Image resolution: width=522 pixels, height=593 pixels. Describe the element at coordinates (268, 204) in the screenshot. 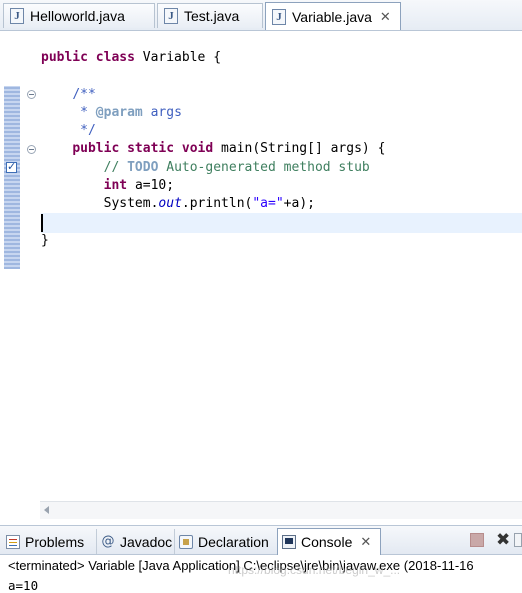

I see `string-literal: "a="` at that location.